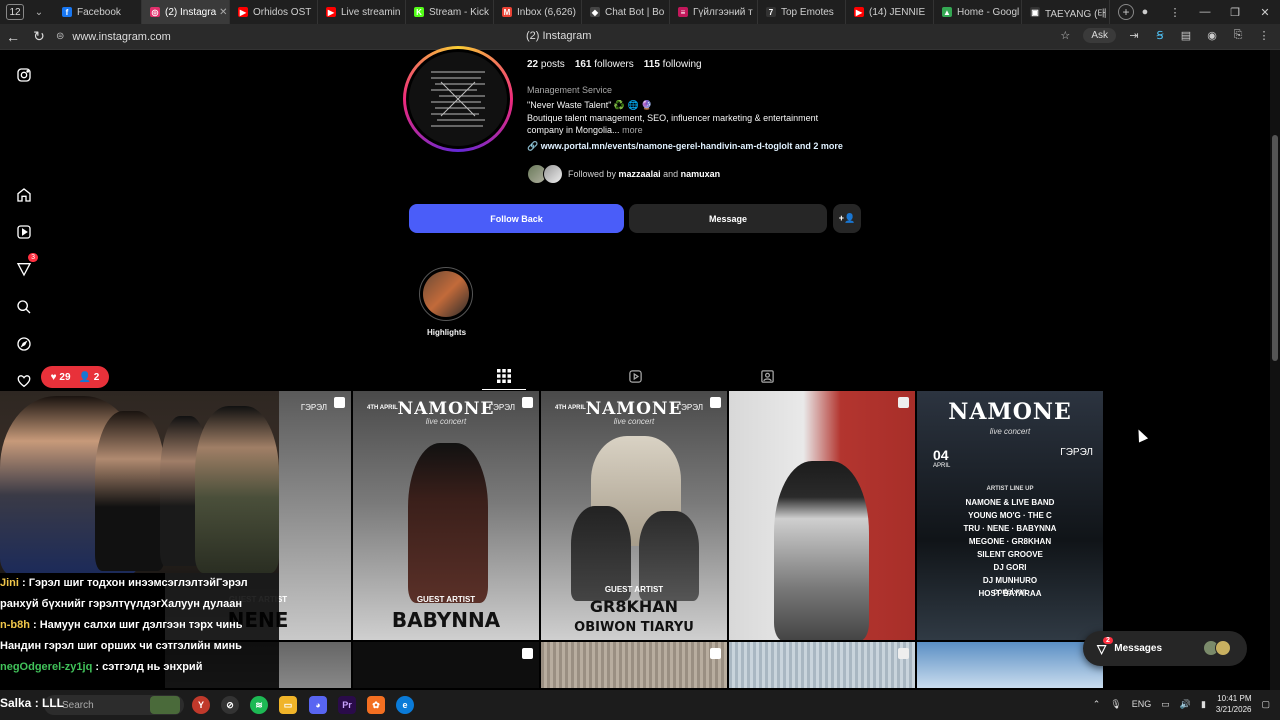 The width and height of the screenshot is (1280, 720). What do you see at coordinates (347, 705) in the screenshot?
I see `premiere-icon: Pr` at bounding box center [347, 705].